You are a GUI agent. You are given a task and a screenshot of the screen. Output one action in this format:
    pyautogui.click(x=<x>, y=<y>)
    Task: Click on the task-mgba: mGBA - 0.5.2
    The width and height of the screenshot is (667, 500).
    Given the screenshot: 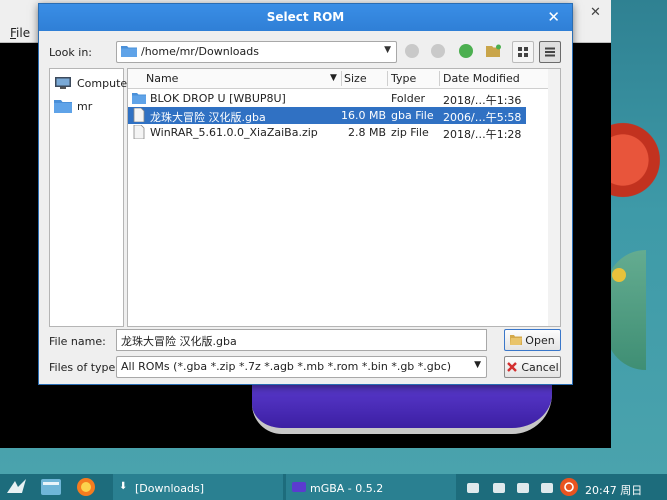 What is the action you would take?
    pyautogui.click(x=371, y=487)
    